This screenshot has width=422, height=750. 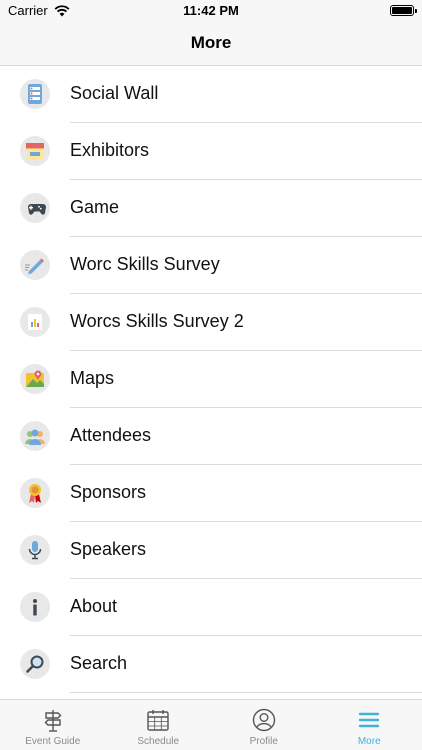 I want to click on signpost-icon, so click(x=53, y=720).